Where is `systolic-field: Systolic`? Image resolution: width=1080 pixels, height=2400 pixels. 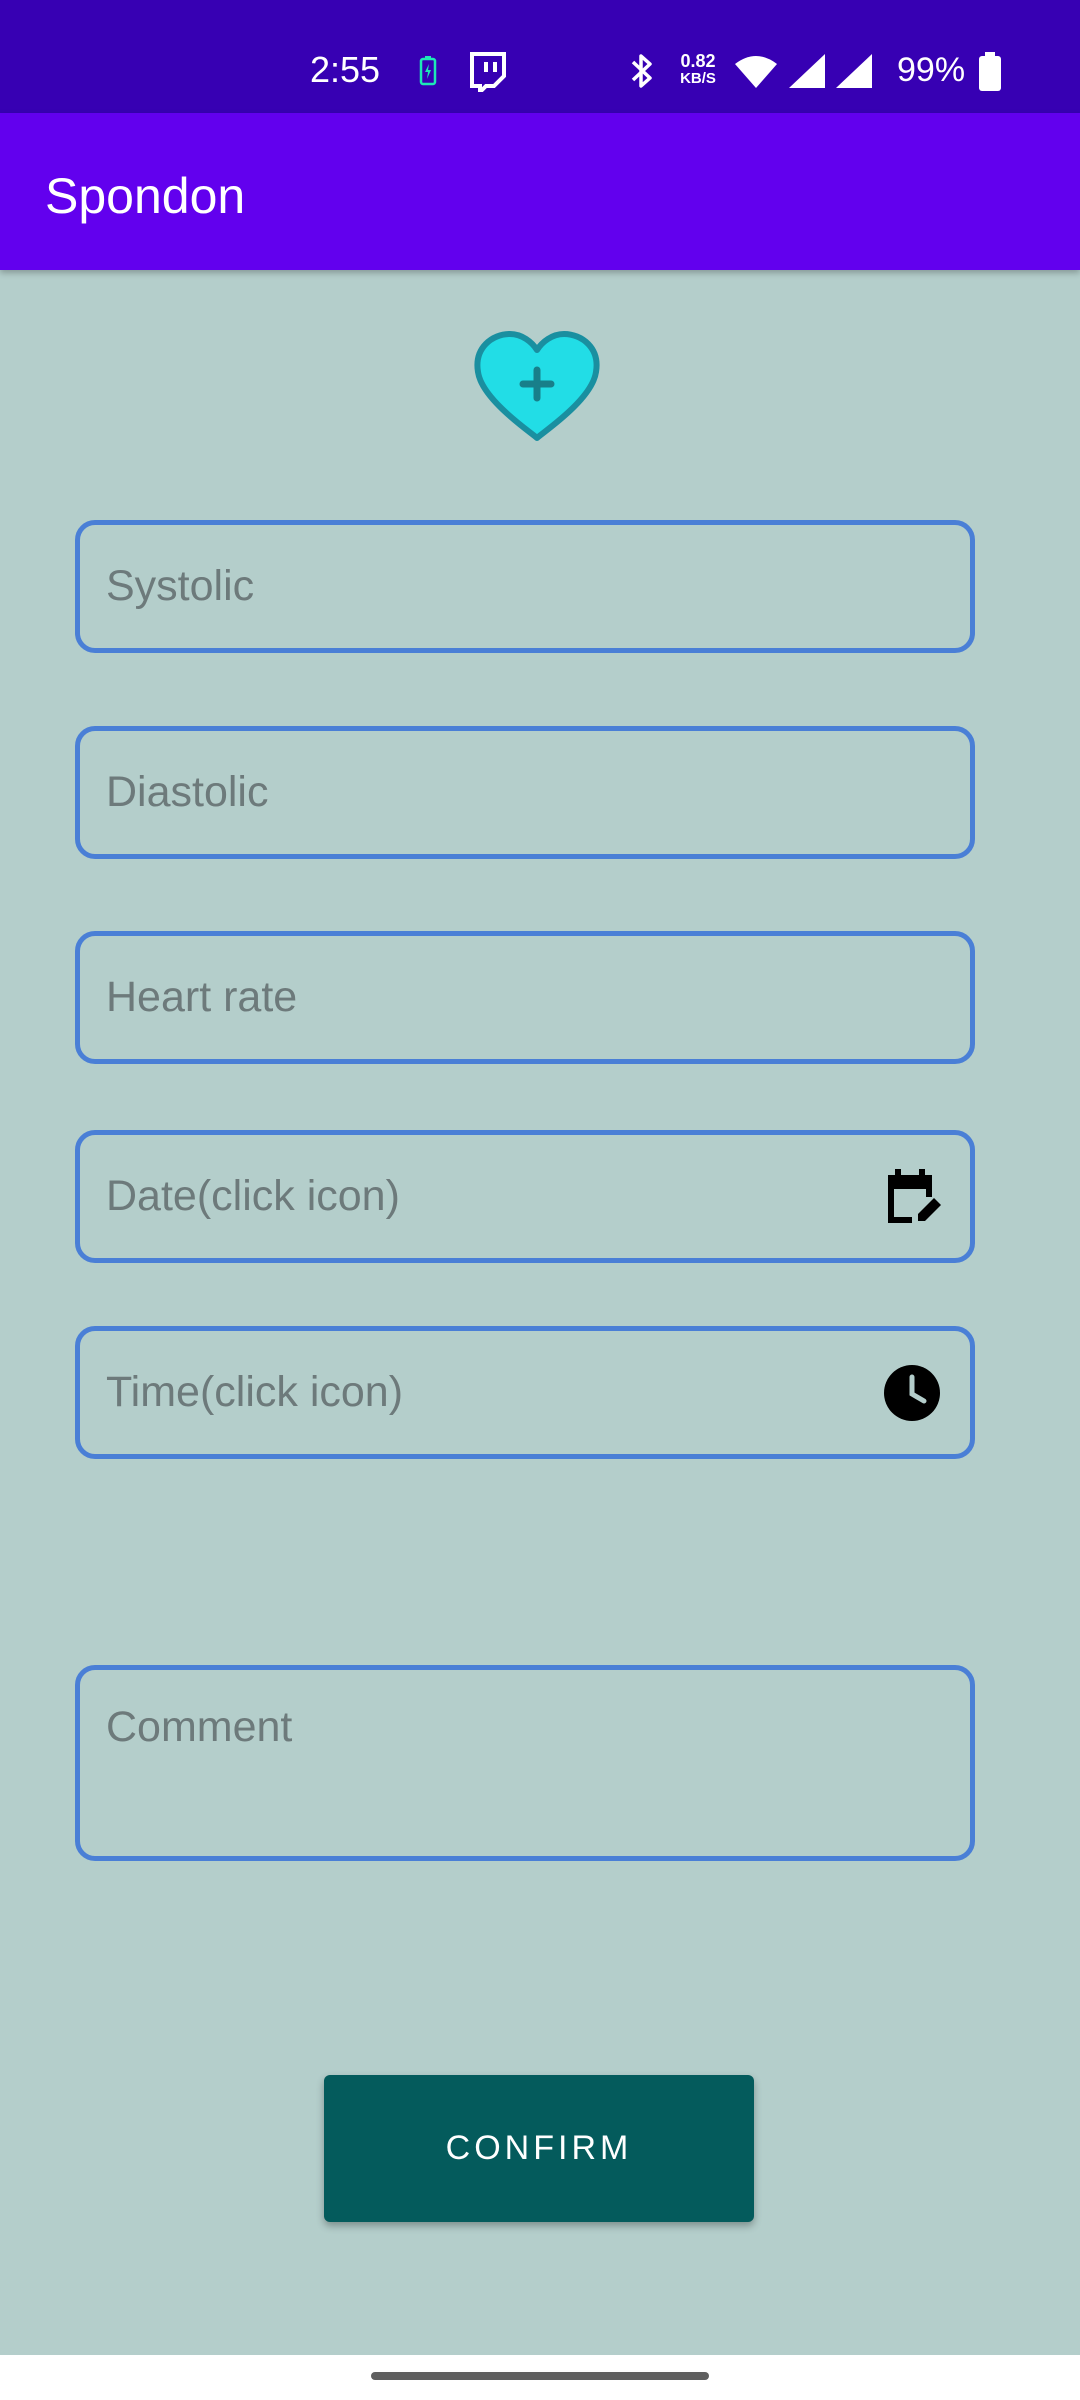
systolic-field: Systolic is located at coordinates (525, 586).